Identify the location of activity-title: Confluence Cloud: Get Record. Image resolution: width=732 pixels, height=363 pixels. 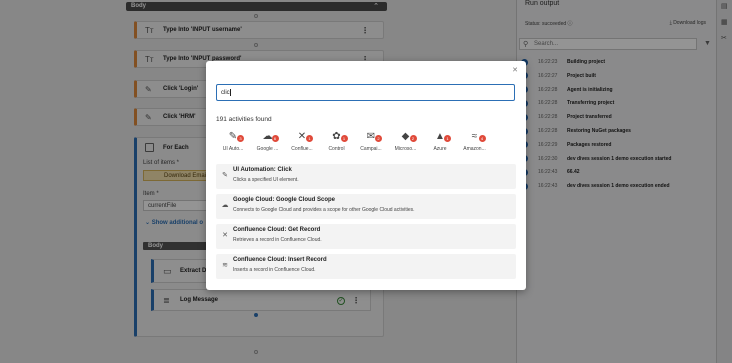
(277, 230).